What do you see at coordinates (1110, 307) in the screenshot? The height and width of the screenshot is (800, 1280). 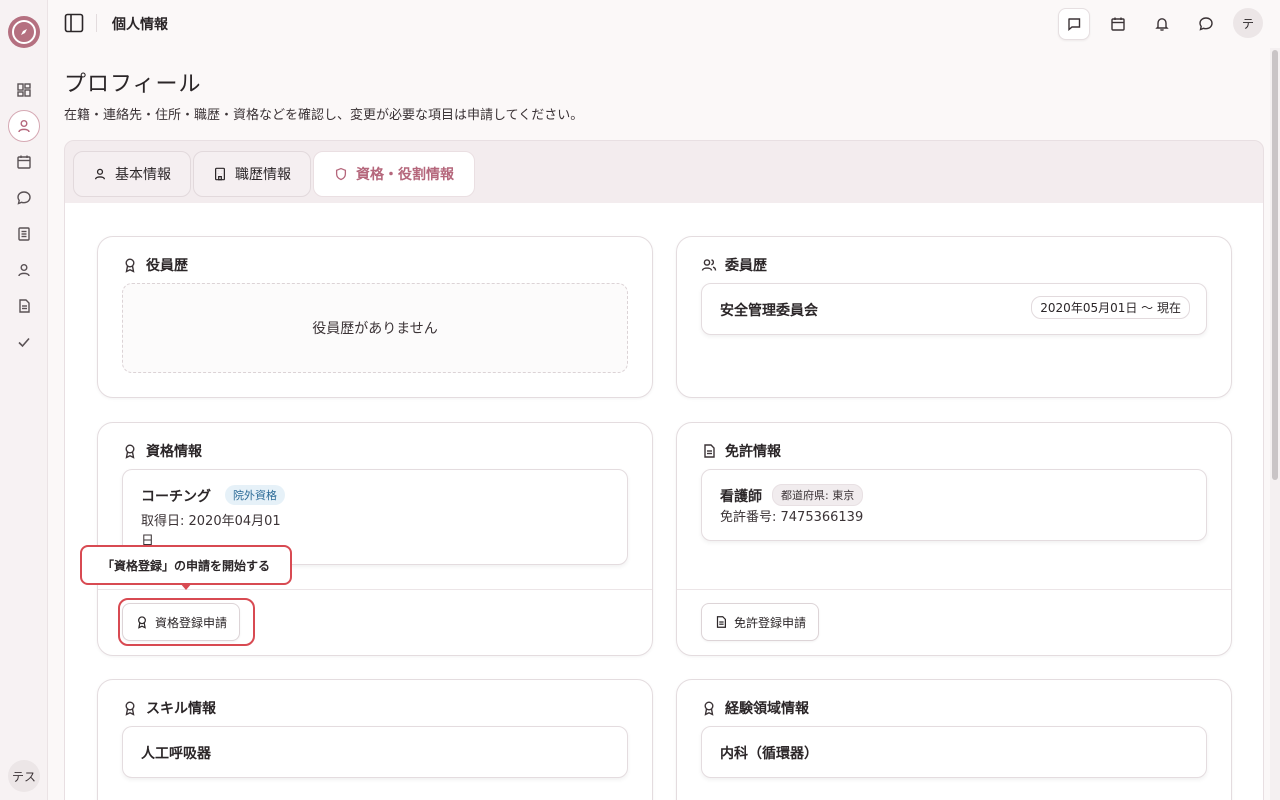 I see `period-badge: 2020年05月01日 〜 現在` at bounding box center [1110, 307].